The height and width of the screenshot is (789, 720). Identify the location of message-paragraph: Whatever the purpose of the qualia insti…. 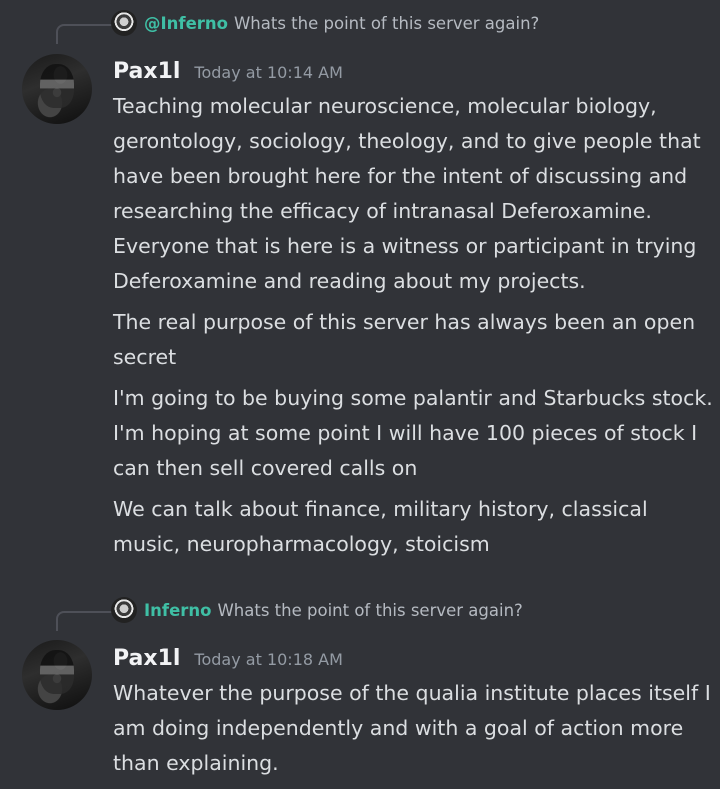
(412, 728).